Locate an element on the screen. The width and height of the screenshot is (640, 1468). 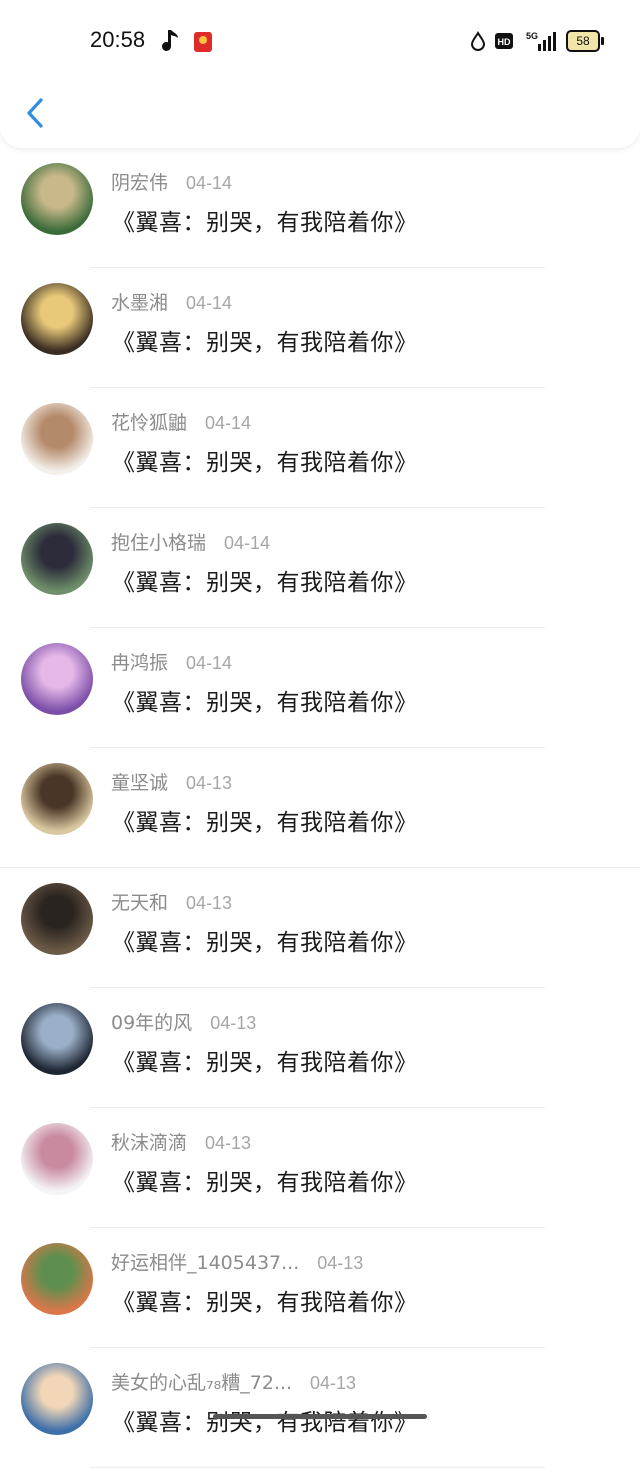
comment-row: 美女的心乱₇₈糟_72... 04-13 《翼喜：别哭，有我陪着你》 is located at coordinates (320, 1408).